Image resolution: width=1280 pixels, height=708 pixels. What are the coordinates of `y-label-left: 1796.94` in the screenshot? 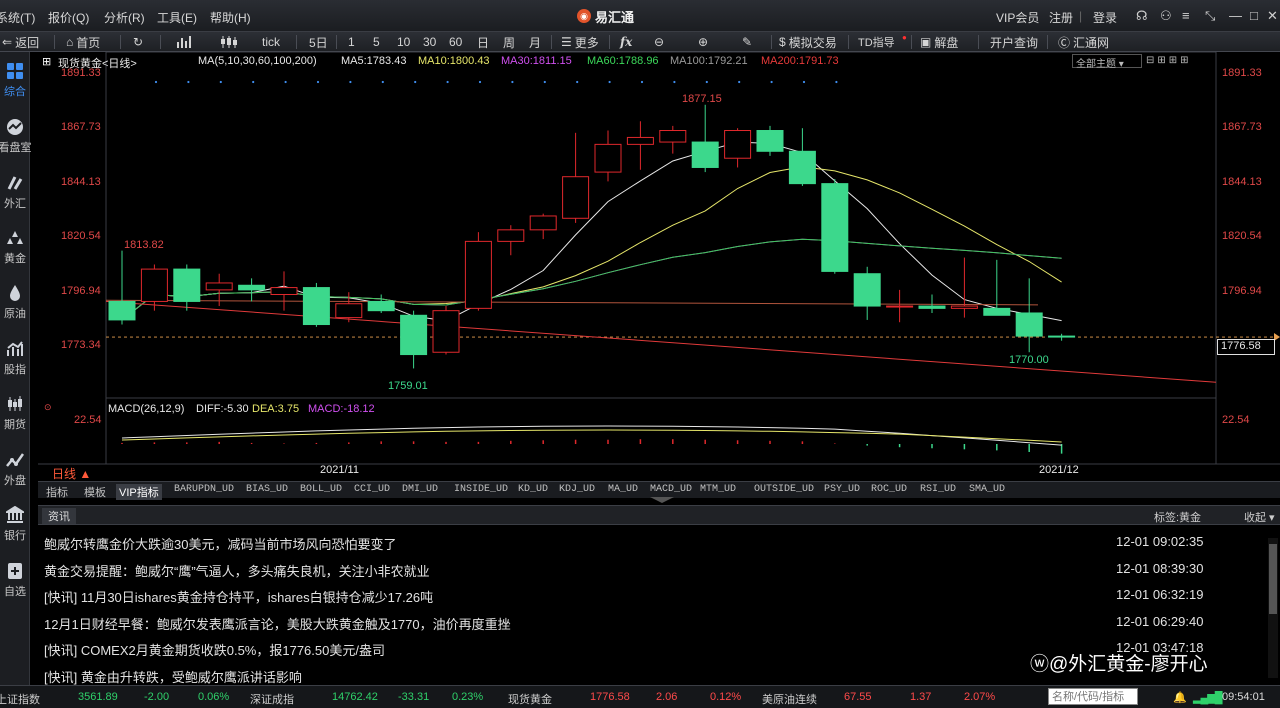 It's located at (81, 291).